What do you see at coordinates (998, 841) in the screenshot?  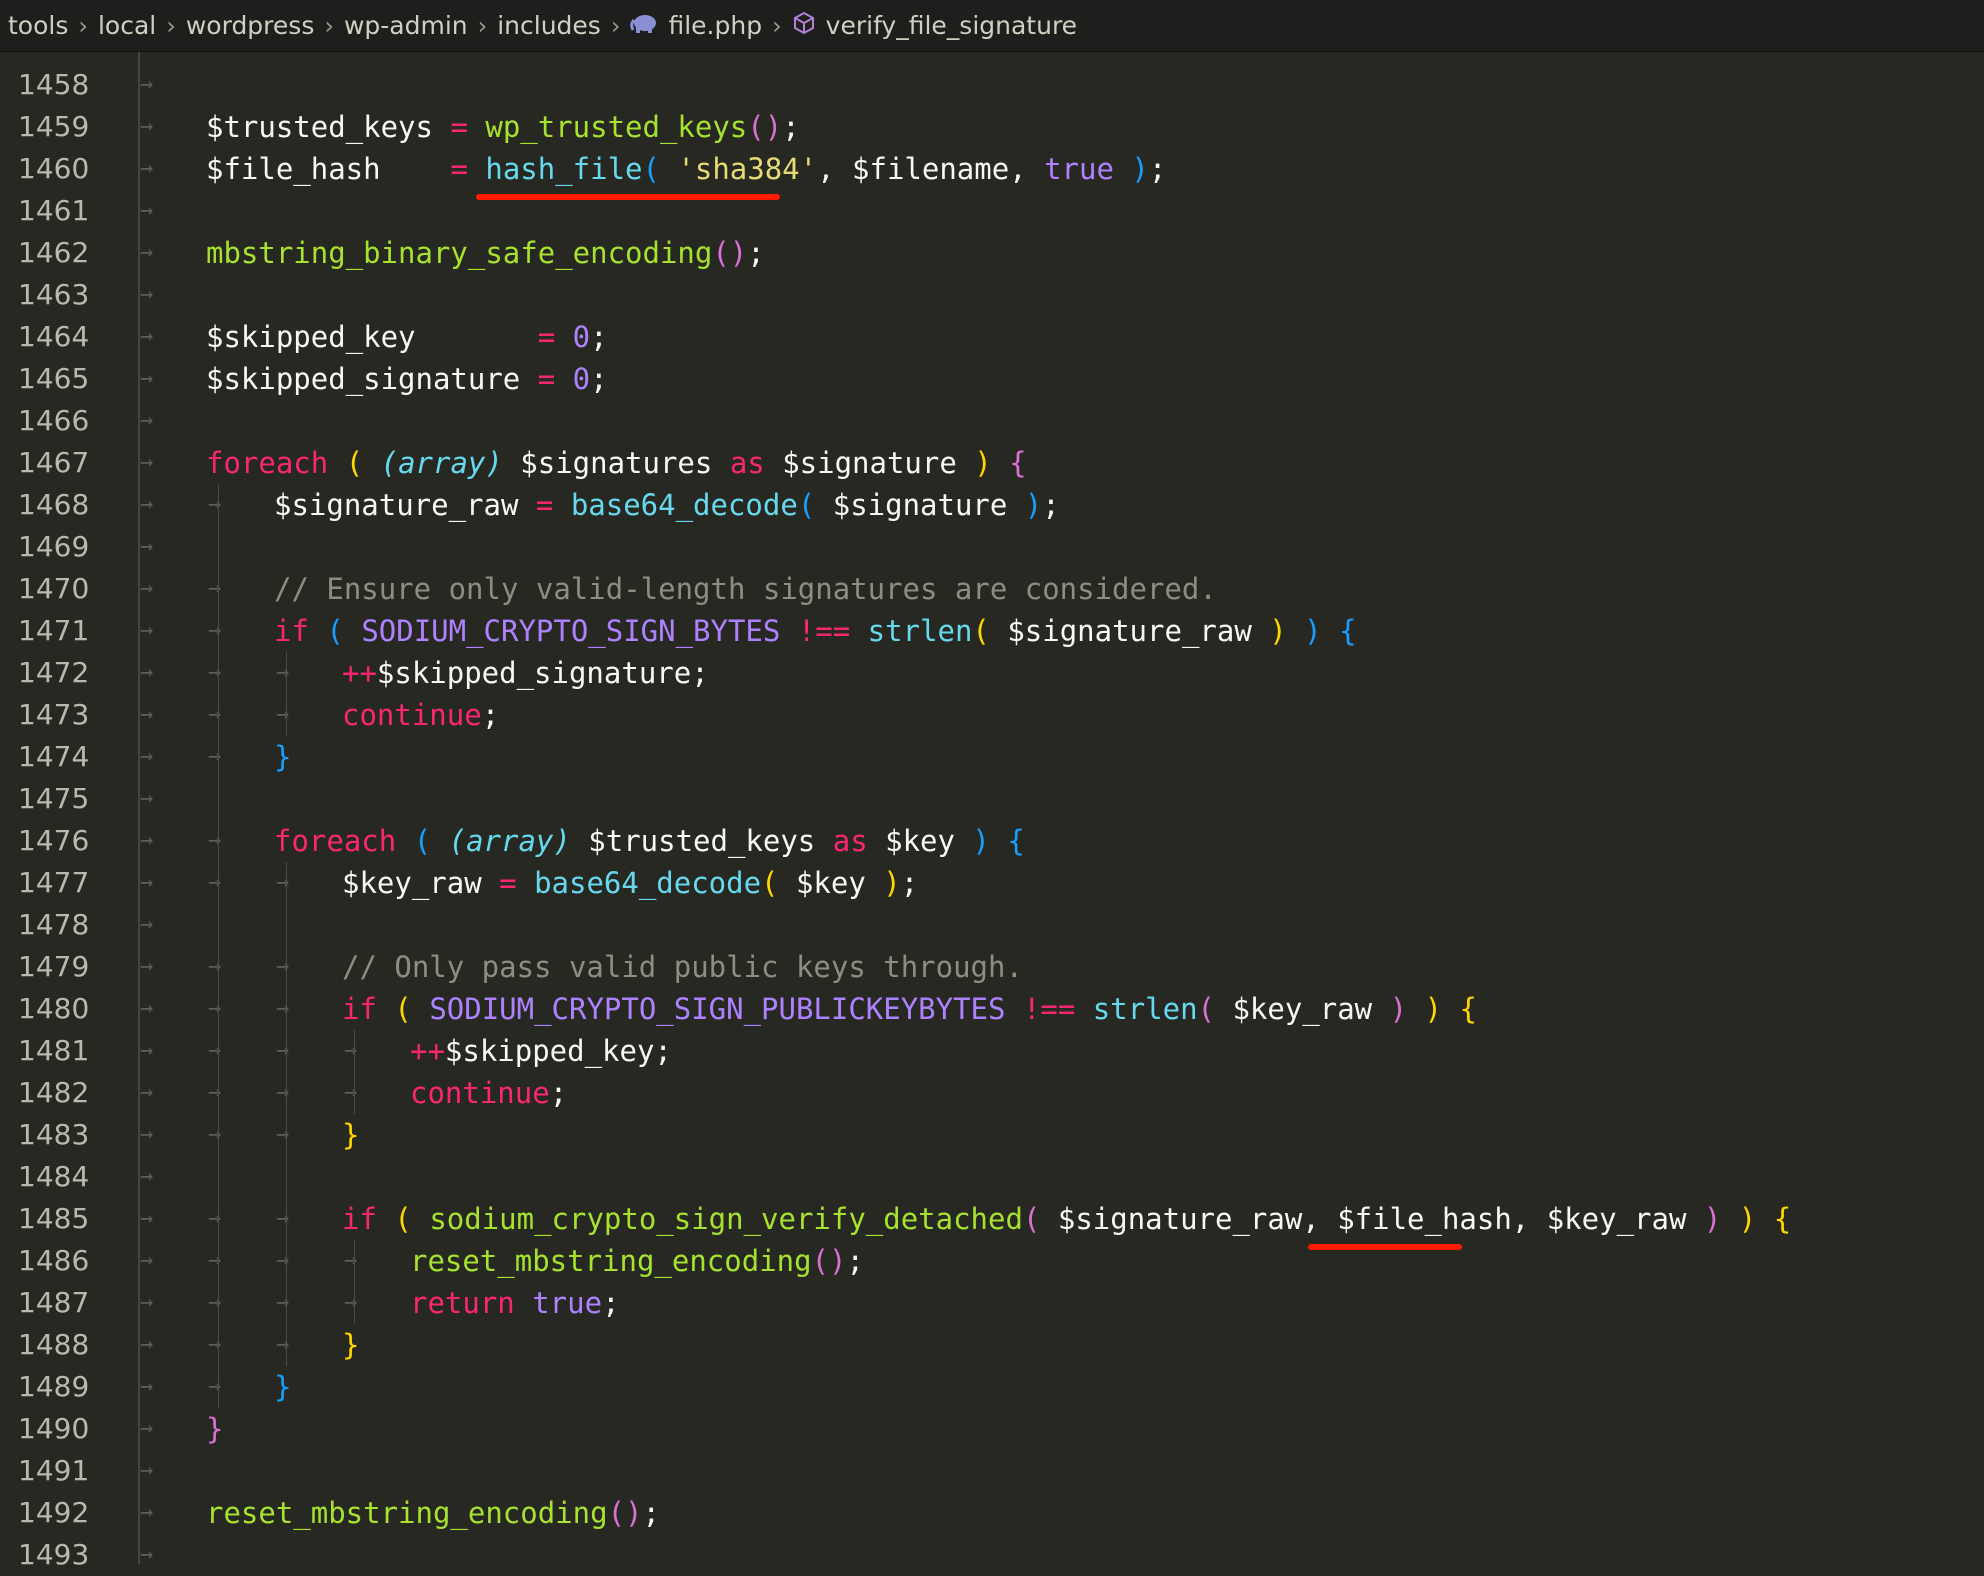 I see `token: ) {` at bounding box center [998, 841].